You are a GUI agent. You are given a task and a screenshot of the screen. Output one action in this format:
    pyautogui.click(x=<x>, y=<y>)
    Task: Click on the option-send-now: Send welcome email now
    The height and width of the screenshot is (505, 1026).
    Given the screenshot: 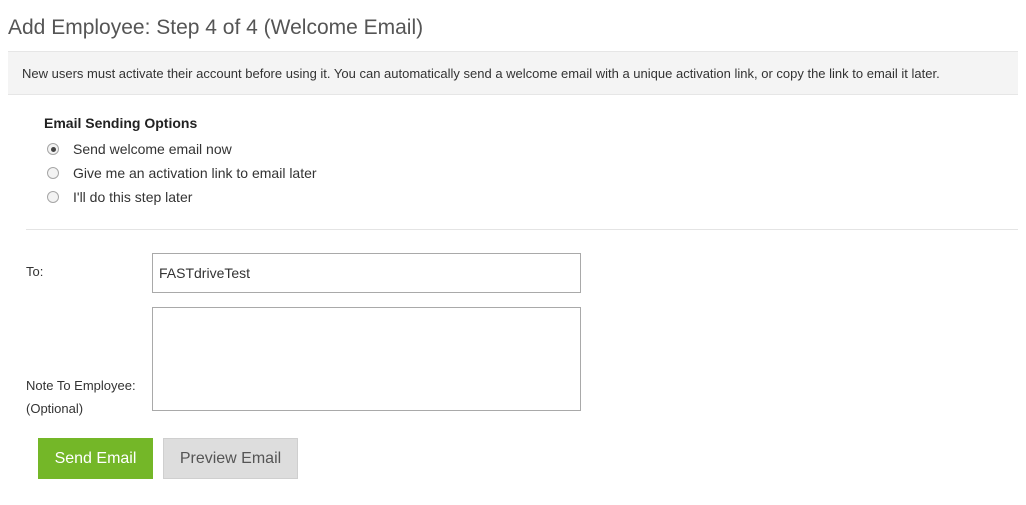 What is the action you would take?
    pyautogui.click(x=139, y=149)
    